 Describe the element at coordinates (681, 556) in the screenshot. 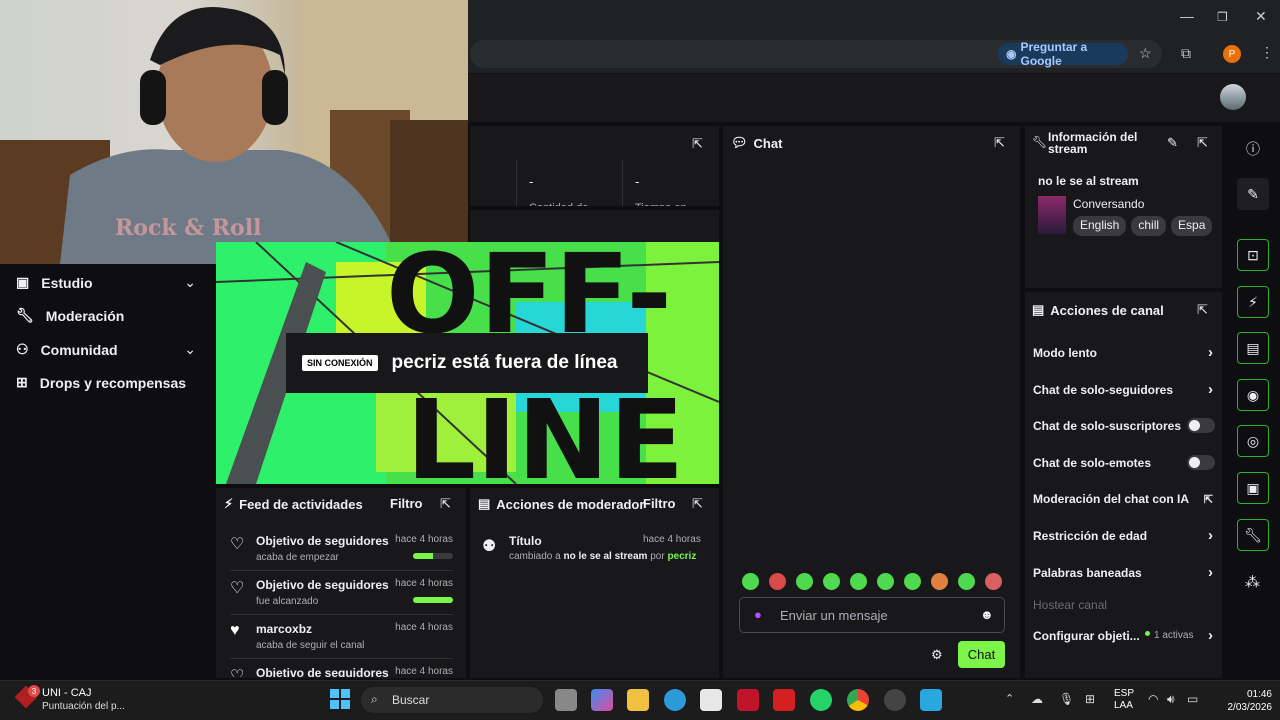

I see `mod-user-link: pecriz` at that location.